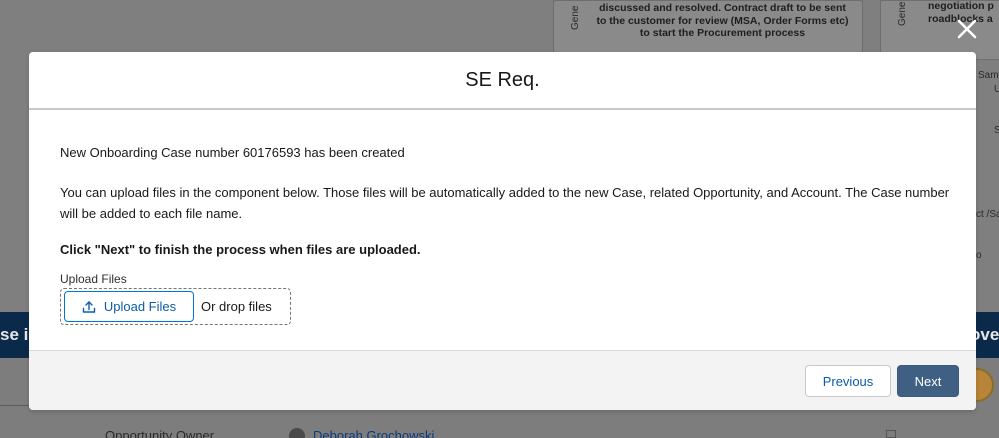 This screenshot has width=999, height=438. What do you see at coordinates (89, 307) in the screenshot?
I see `upload-icon` at bounding box center [89, 307].